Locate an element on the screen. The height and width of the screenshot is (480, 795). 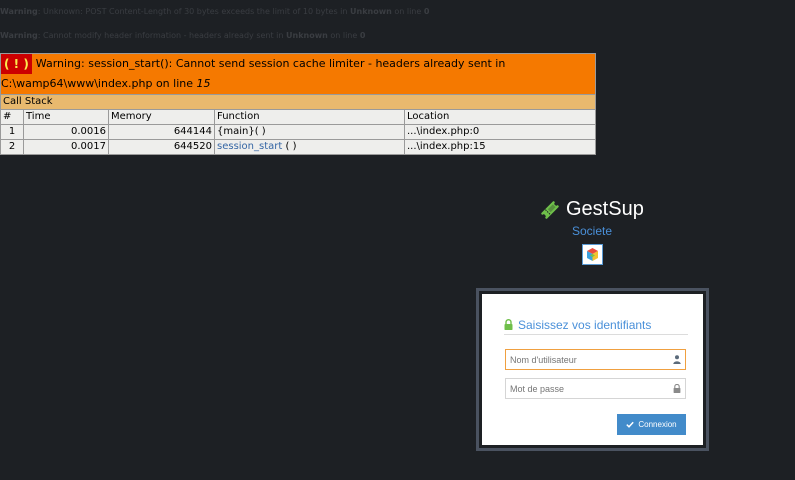
login-form: Saisissez vos identifiants Connexion is located at coordinates (592, 369).